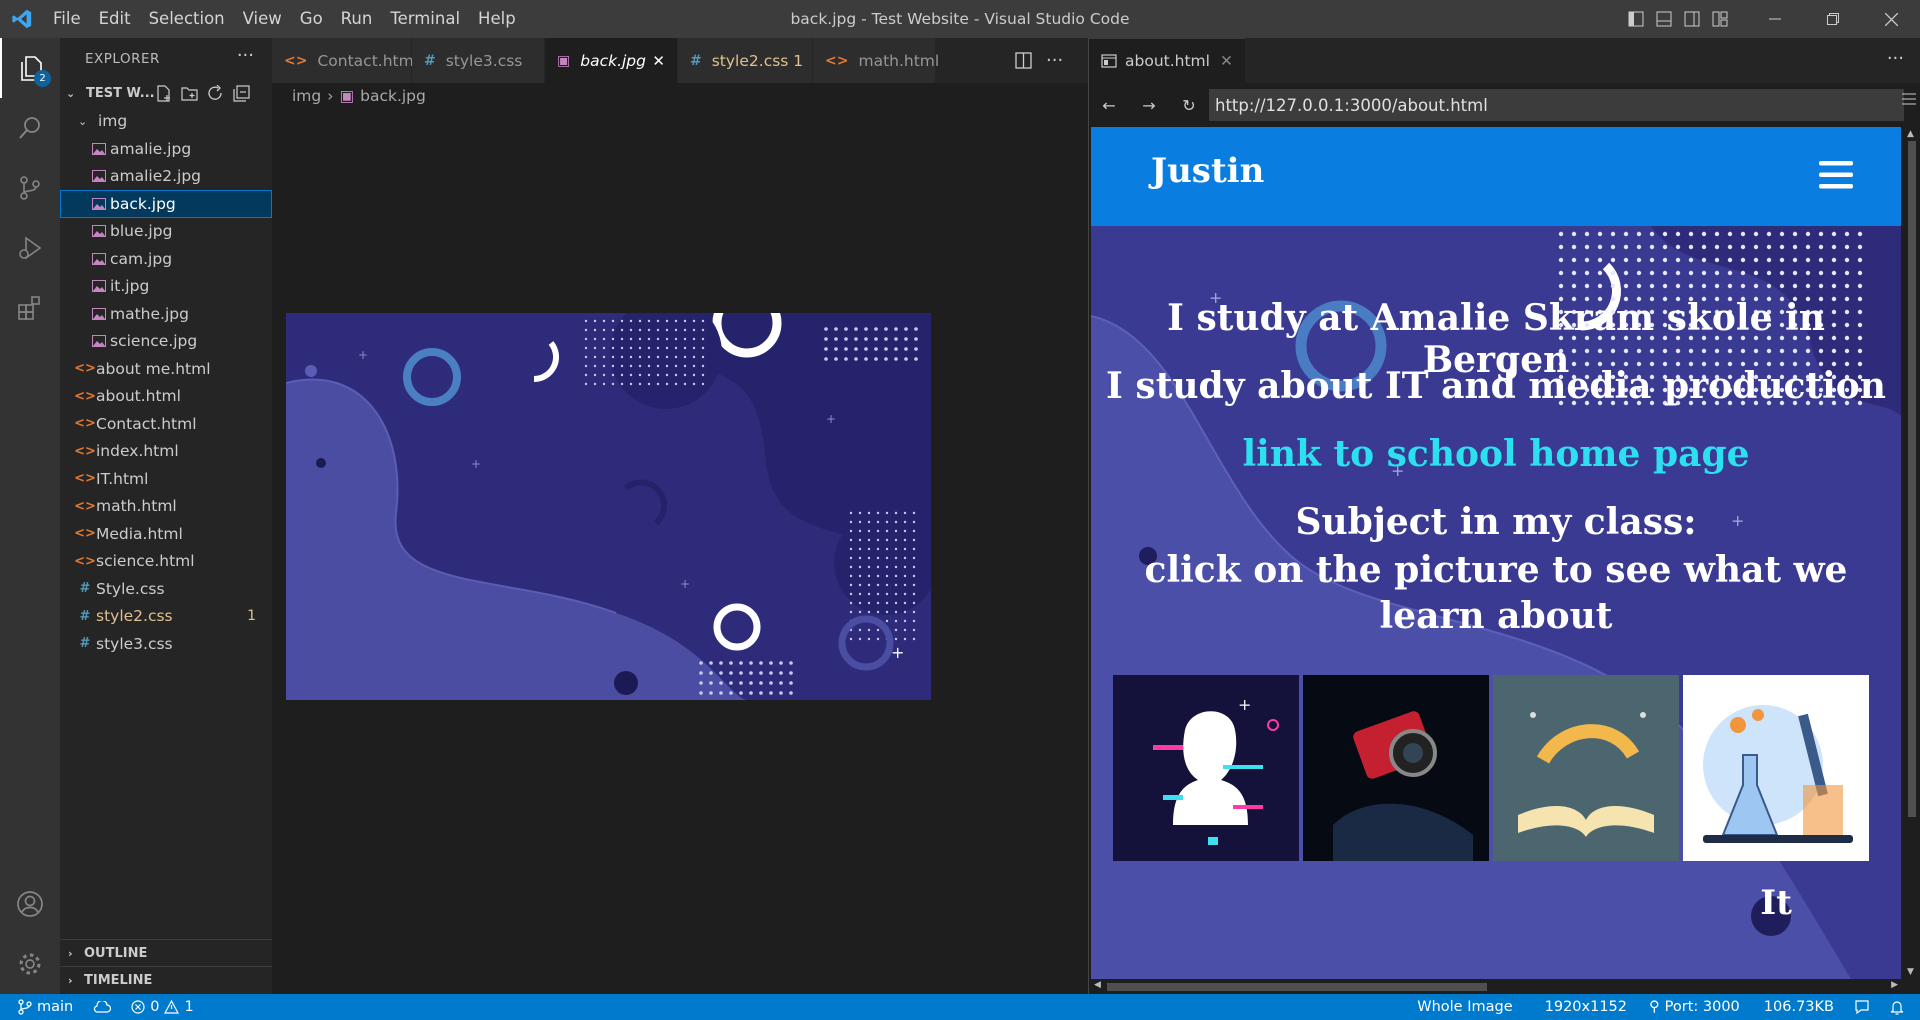  I want to click on breadcrumb-folder: img, so click(306, 96).